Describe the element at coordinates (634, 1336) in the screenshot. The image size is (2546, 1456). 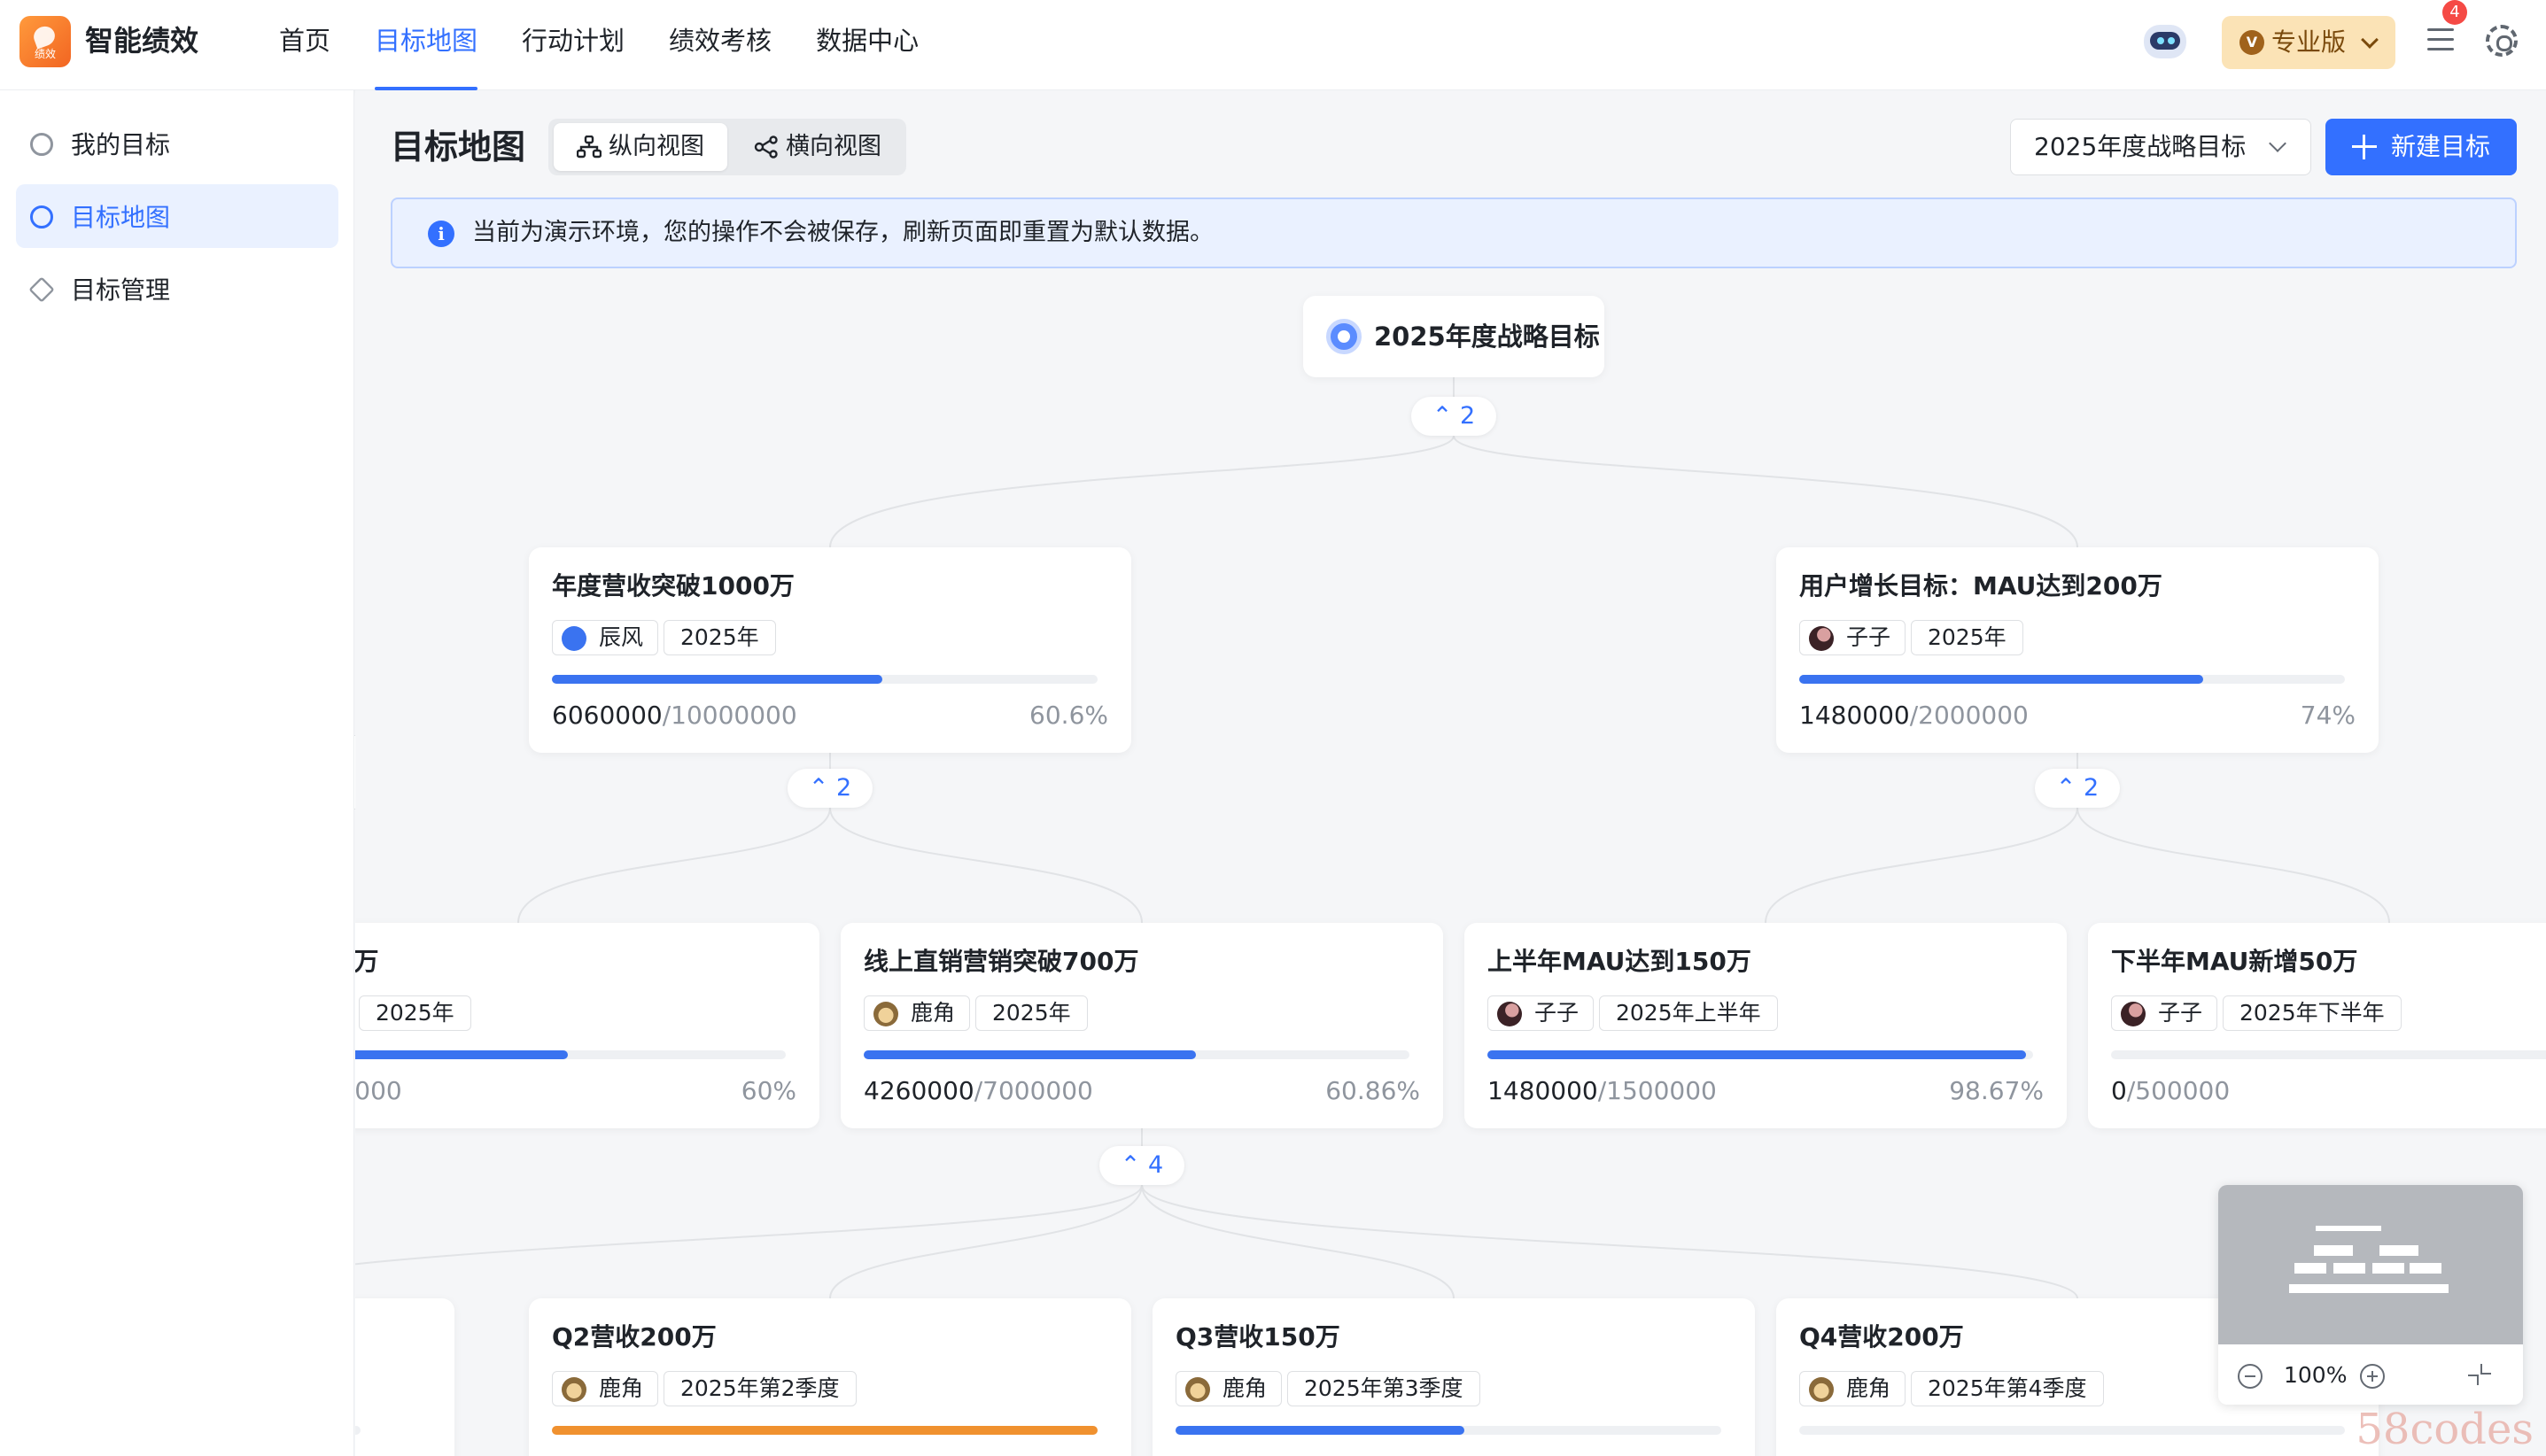
I see `goal-title: Q2营收200万` at that location.